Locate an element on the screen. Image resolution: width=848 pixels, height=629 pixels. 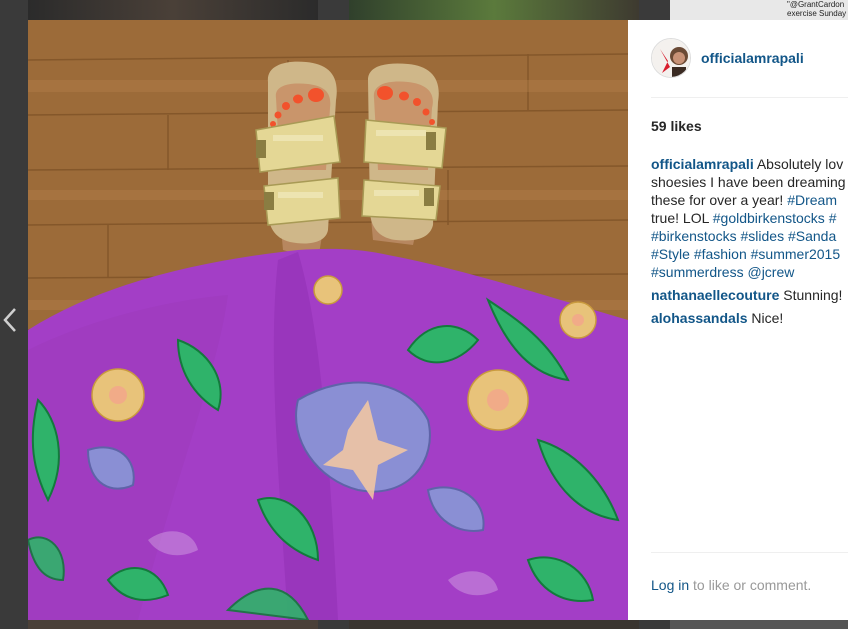
hashtag-link: #birkenstocks is located at coordinates (694, 236).